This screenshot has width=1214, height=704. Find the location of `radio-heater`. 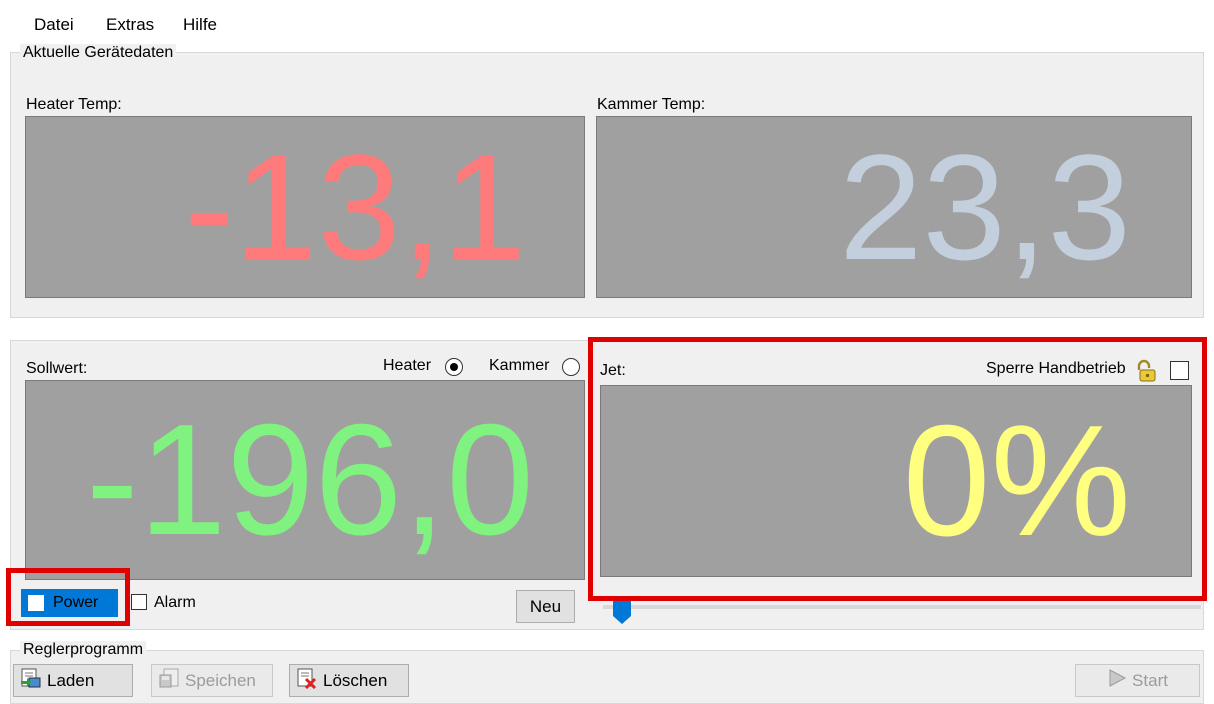

radio-heater is located at coordinates (454, 367).